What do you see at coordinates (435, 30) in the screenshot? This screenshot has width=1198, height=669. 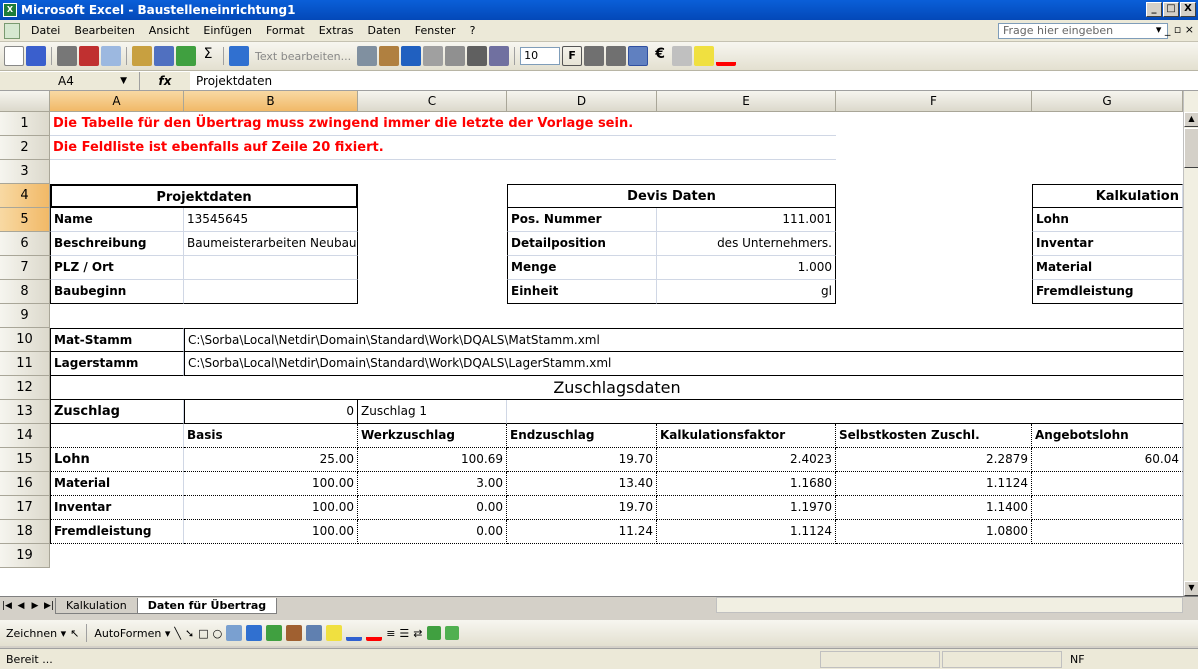 I see `menu-fenster: Fenster` at bounding box center [435, 30].